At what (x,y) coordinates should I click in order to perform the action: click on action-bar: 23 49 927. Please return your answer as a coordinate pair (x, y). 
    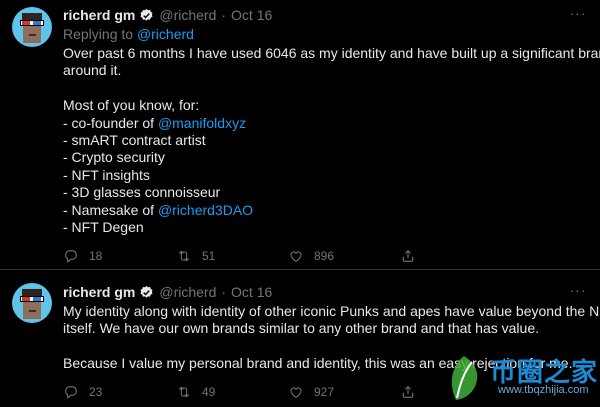
    Looking at the image, I should click on (239, 392).